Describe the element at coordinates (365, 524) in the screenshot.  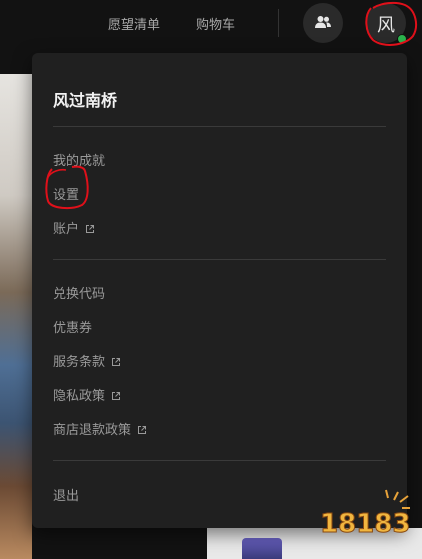
I see `watermark-text: 18183` at that location.